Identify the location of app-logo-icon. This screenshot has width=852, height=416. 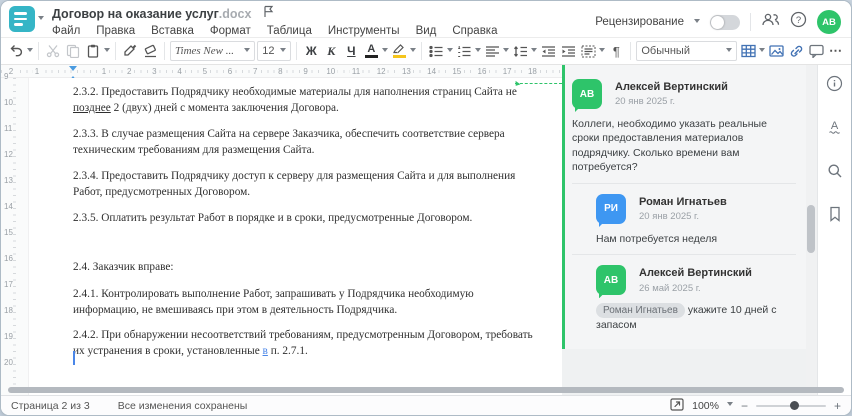
(22, 19).